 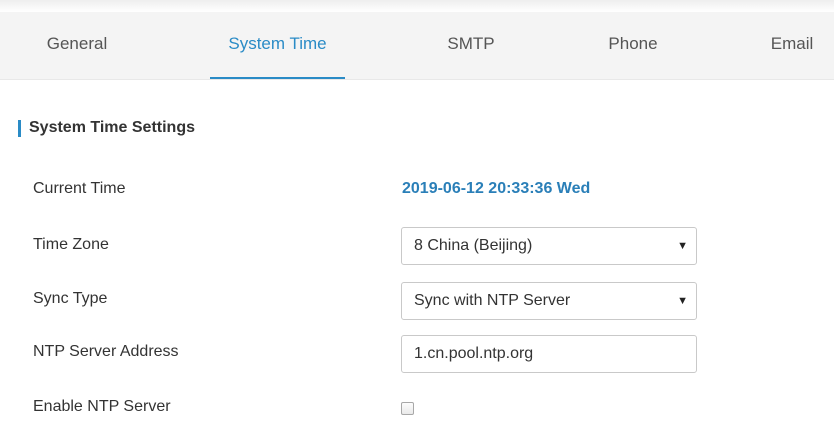 I want to click on sync-type-select: Sync with NTP Server ▼, so click(x=549, y=301).